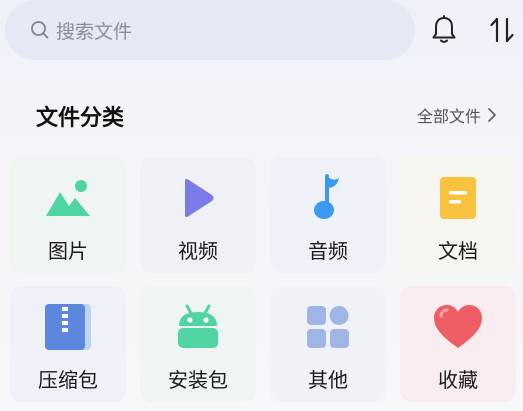 The width and height of the screenshot is (523, 411). What do you see at coordinates (458, 380) in the screenshot?
I see `category-label: 收藏` at bounding box center [458, 380].